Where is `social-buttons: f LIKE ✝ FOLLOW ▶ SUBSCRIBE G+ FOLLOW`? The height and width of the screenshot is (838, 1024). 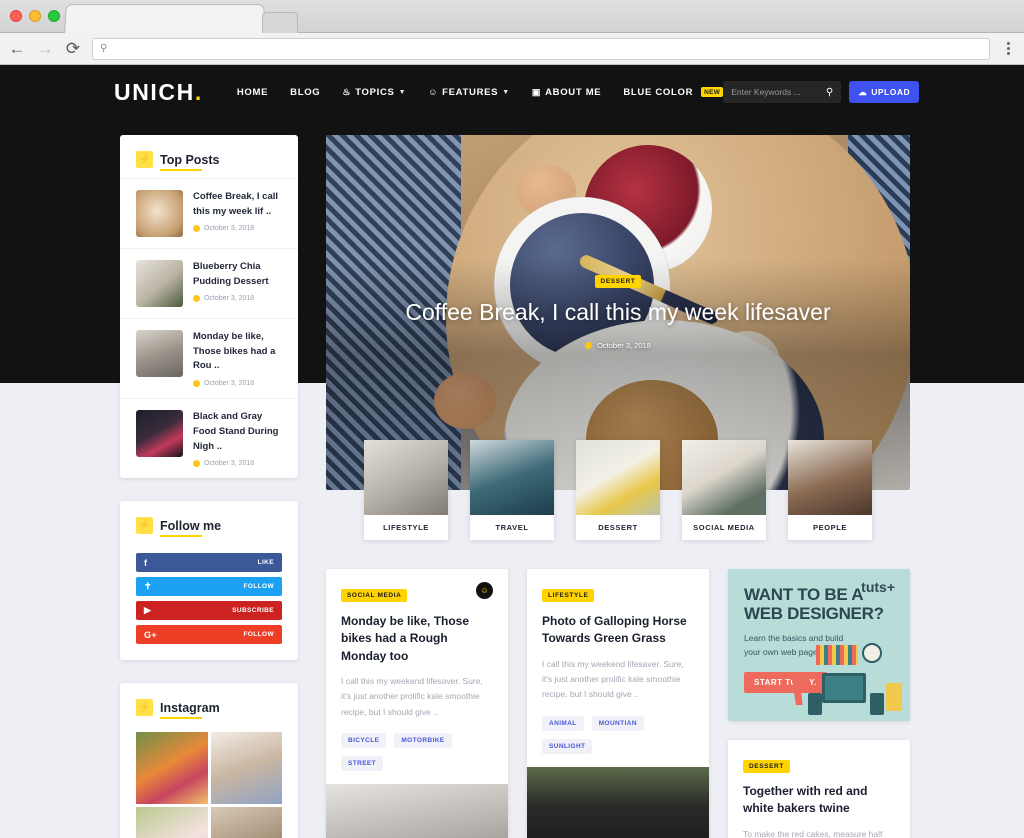
social-buttons: f LIKE ✝ FOLLOW ▶ SUBSCRIBE G+ FOLLOW is located at coordinates (209, 602).